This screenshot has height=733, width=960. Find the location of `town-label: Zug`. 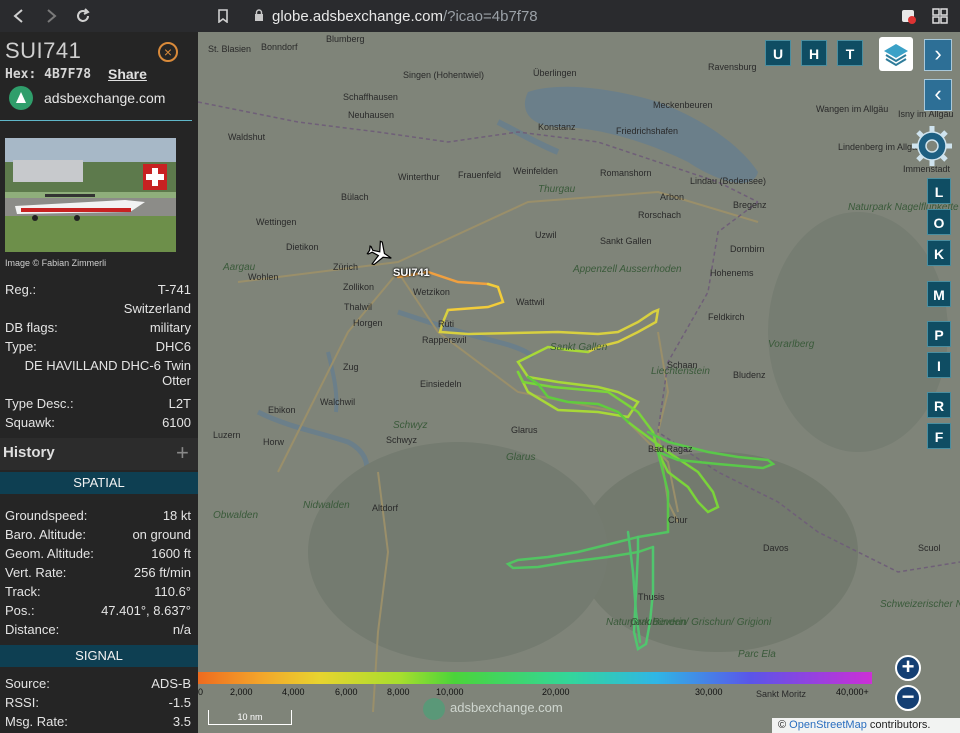

town-label: Zug is located at coordinates (351, 367).